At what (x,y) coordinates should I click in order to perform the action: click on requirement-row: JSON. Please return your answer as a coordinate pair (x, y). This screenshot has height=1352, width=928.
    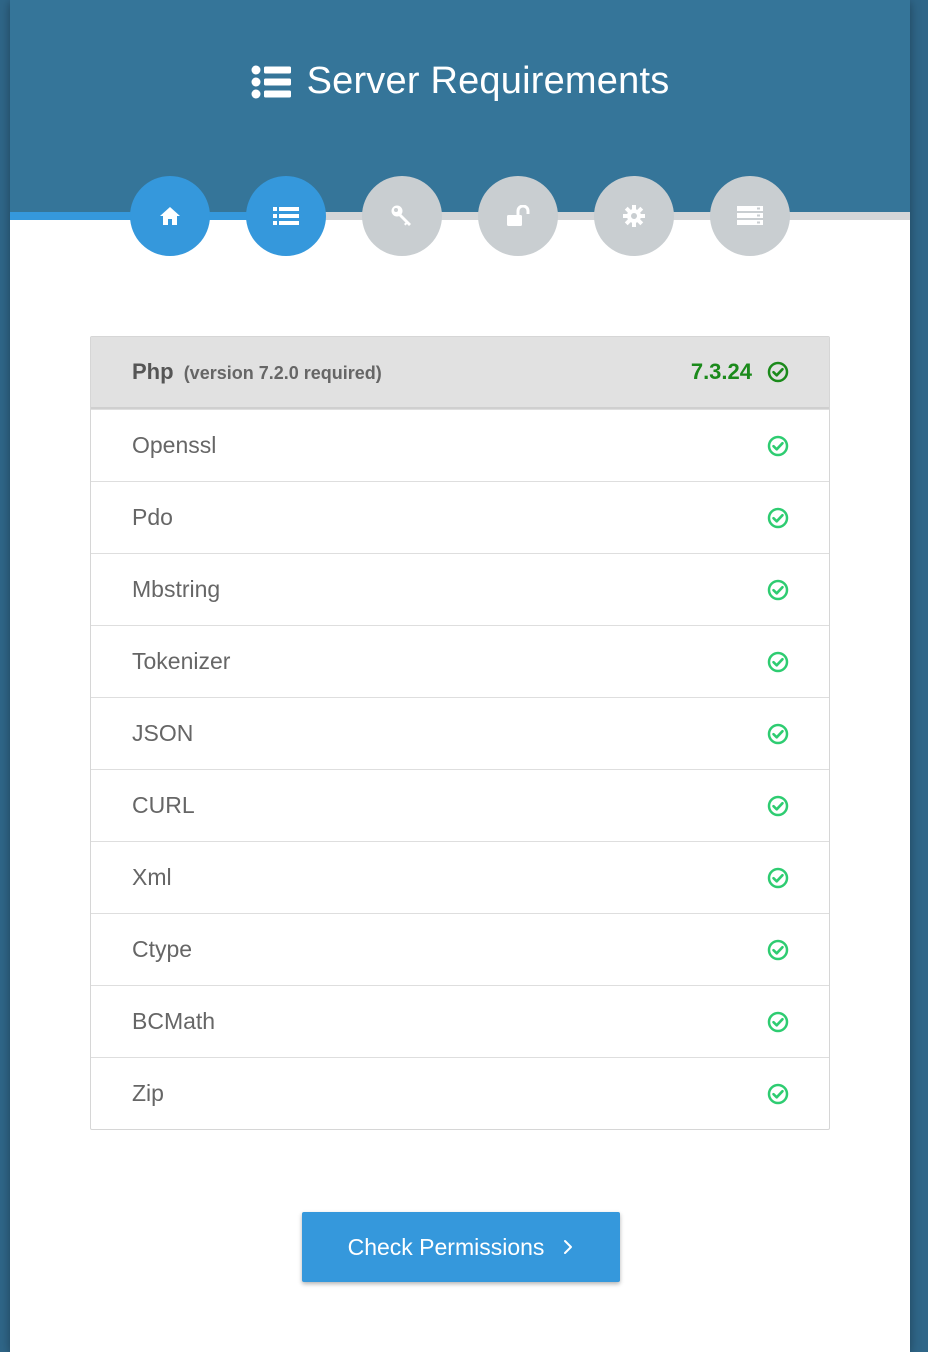
    Looking at the image, I should click on (460, 733).